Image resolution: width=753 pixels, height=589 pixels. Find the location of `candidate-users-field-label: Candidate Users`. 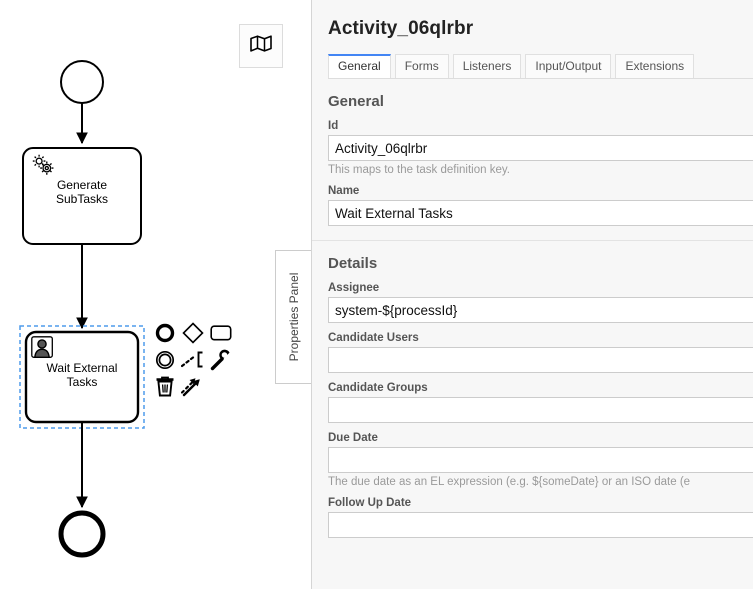

candidate-users-field-label: Candidate Users is located at coordinates (373, 338).